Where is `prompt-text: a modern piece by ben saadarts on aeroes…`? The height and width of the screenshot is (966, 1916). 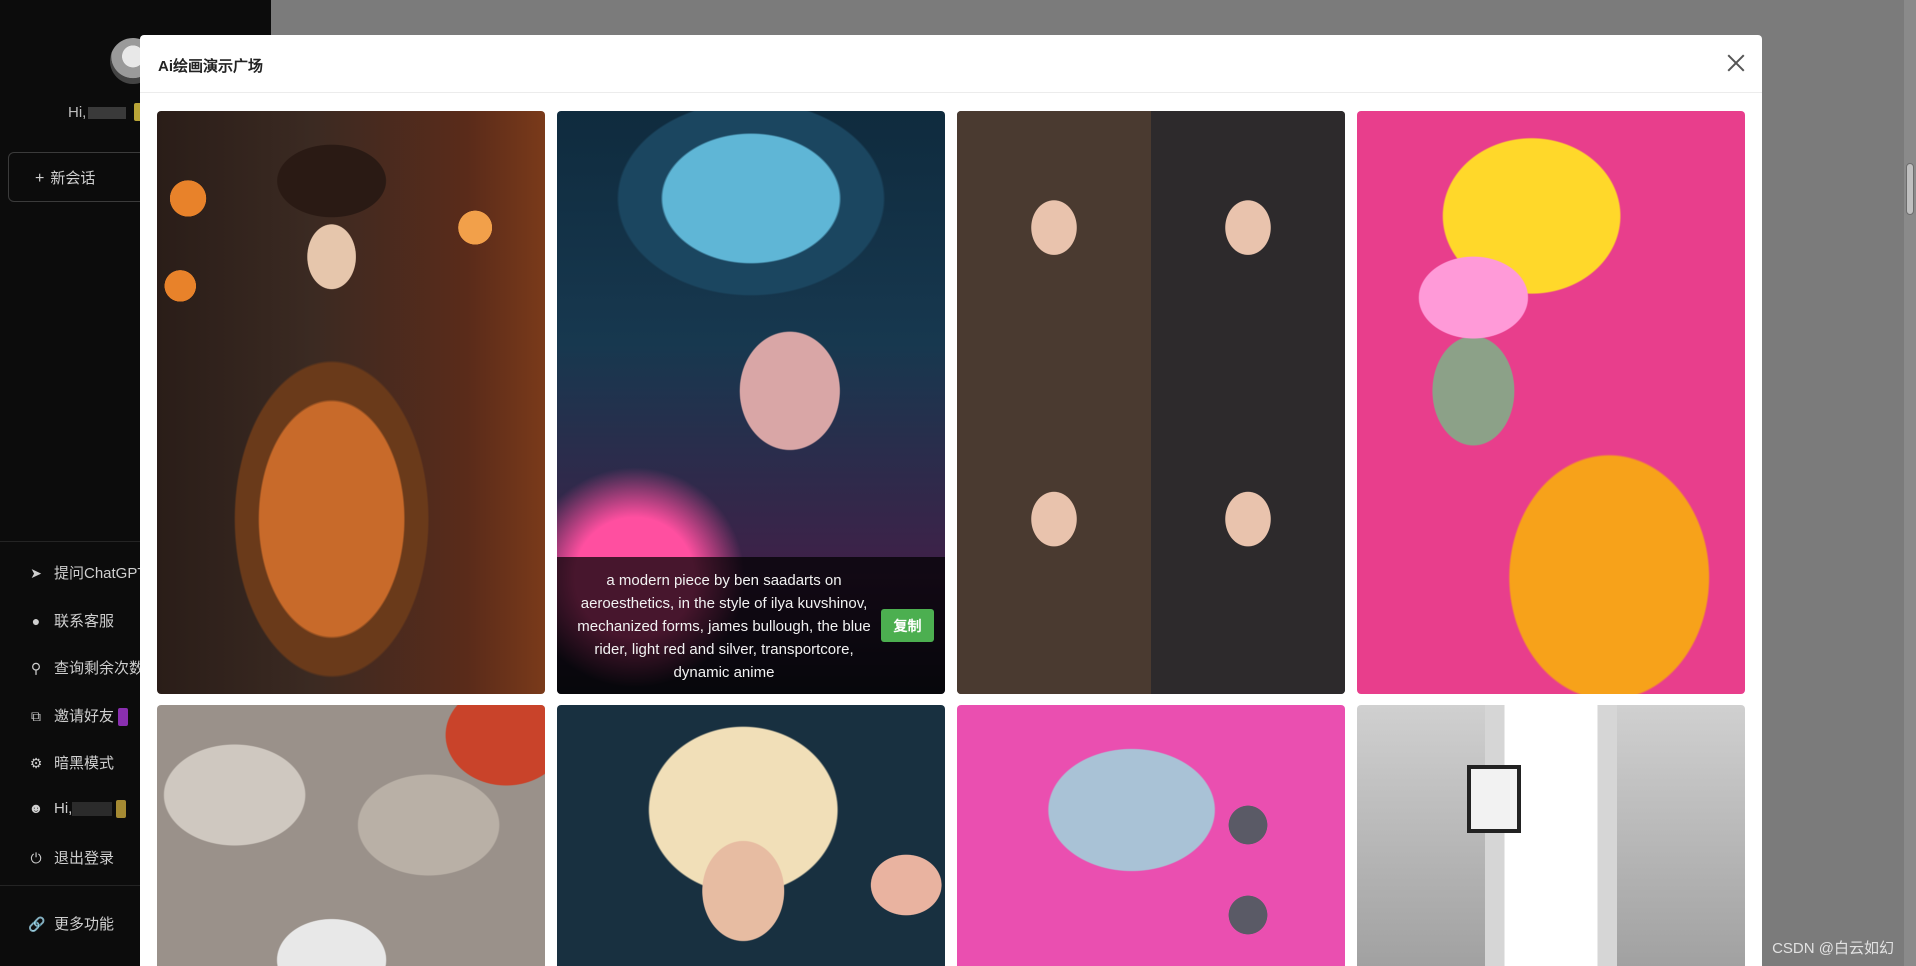 prompt-text: a modern piece by ben saadarts on aeroes… is located at coordinates (724, 626).